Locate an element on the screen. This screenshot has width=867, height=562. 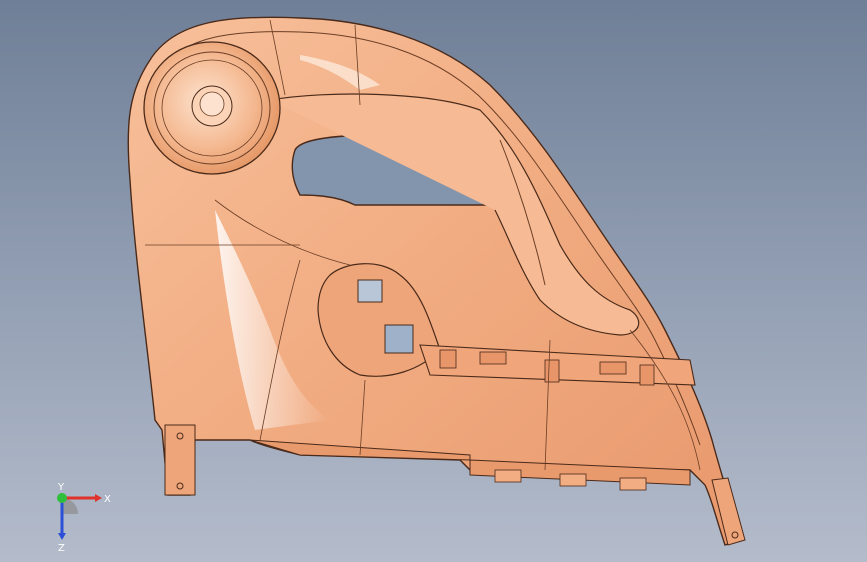
coordinate-triad: X Y Z is located at coordinates (84, 517).